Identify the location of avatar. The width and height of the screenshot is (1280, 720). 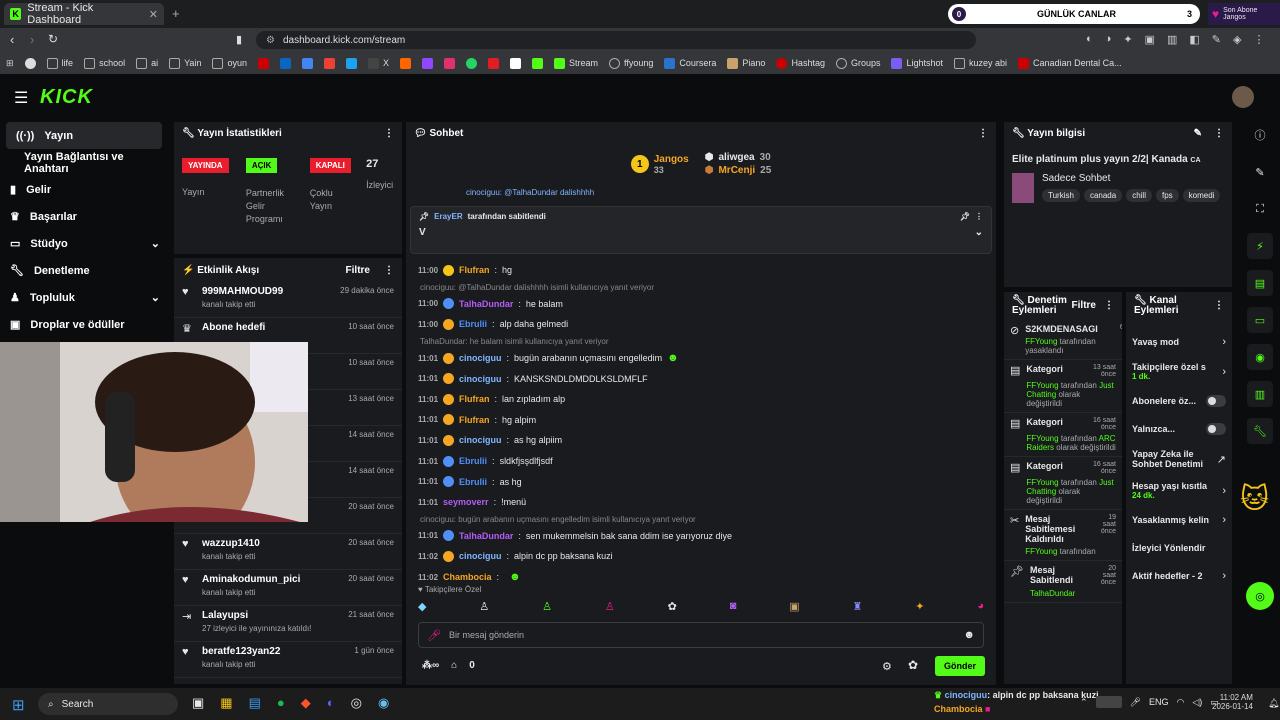
(1243, 97).